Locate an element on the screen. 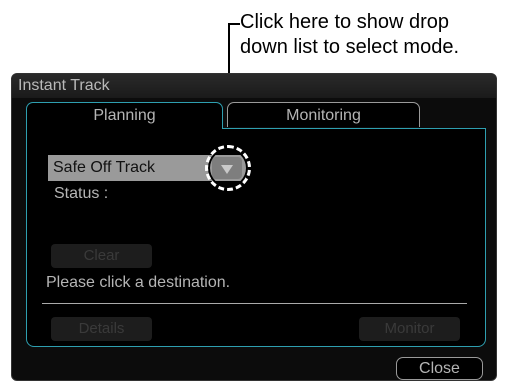  dialog-title: Instant Track is located at coordinates (254, 86).